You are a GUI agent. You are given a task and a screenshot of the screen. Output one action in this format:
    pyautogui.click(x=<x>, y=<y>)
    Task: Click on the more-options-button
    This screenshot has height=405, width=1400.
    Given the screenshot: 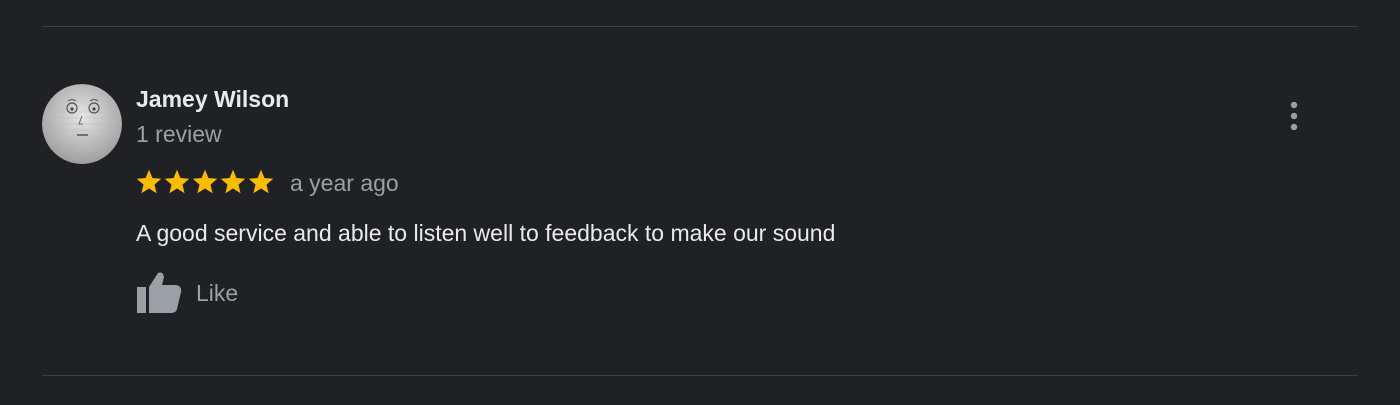 What is the action you would take?
    pyautogui.click(x=1294, y=116)
    